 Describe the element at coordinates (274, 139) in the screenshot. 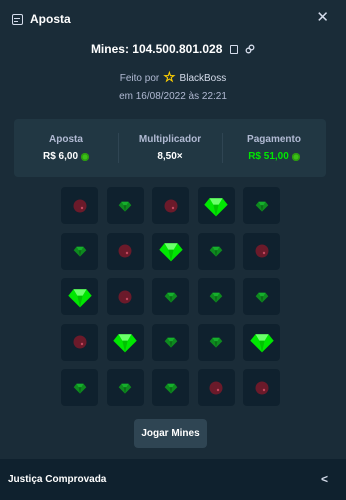

I see `stat-payout-label: Pagamento` at that location.